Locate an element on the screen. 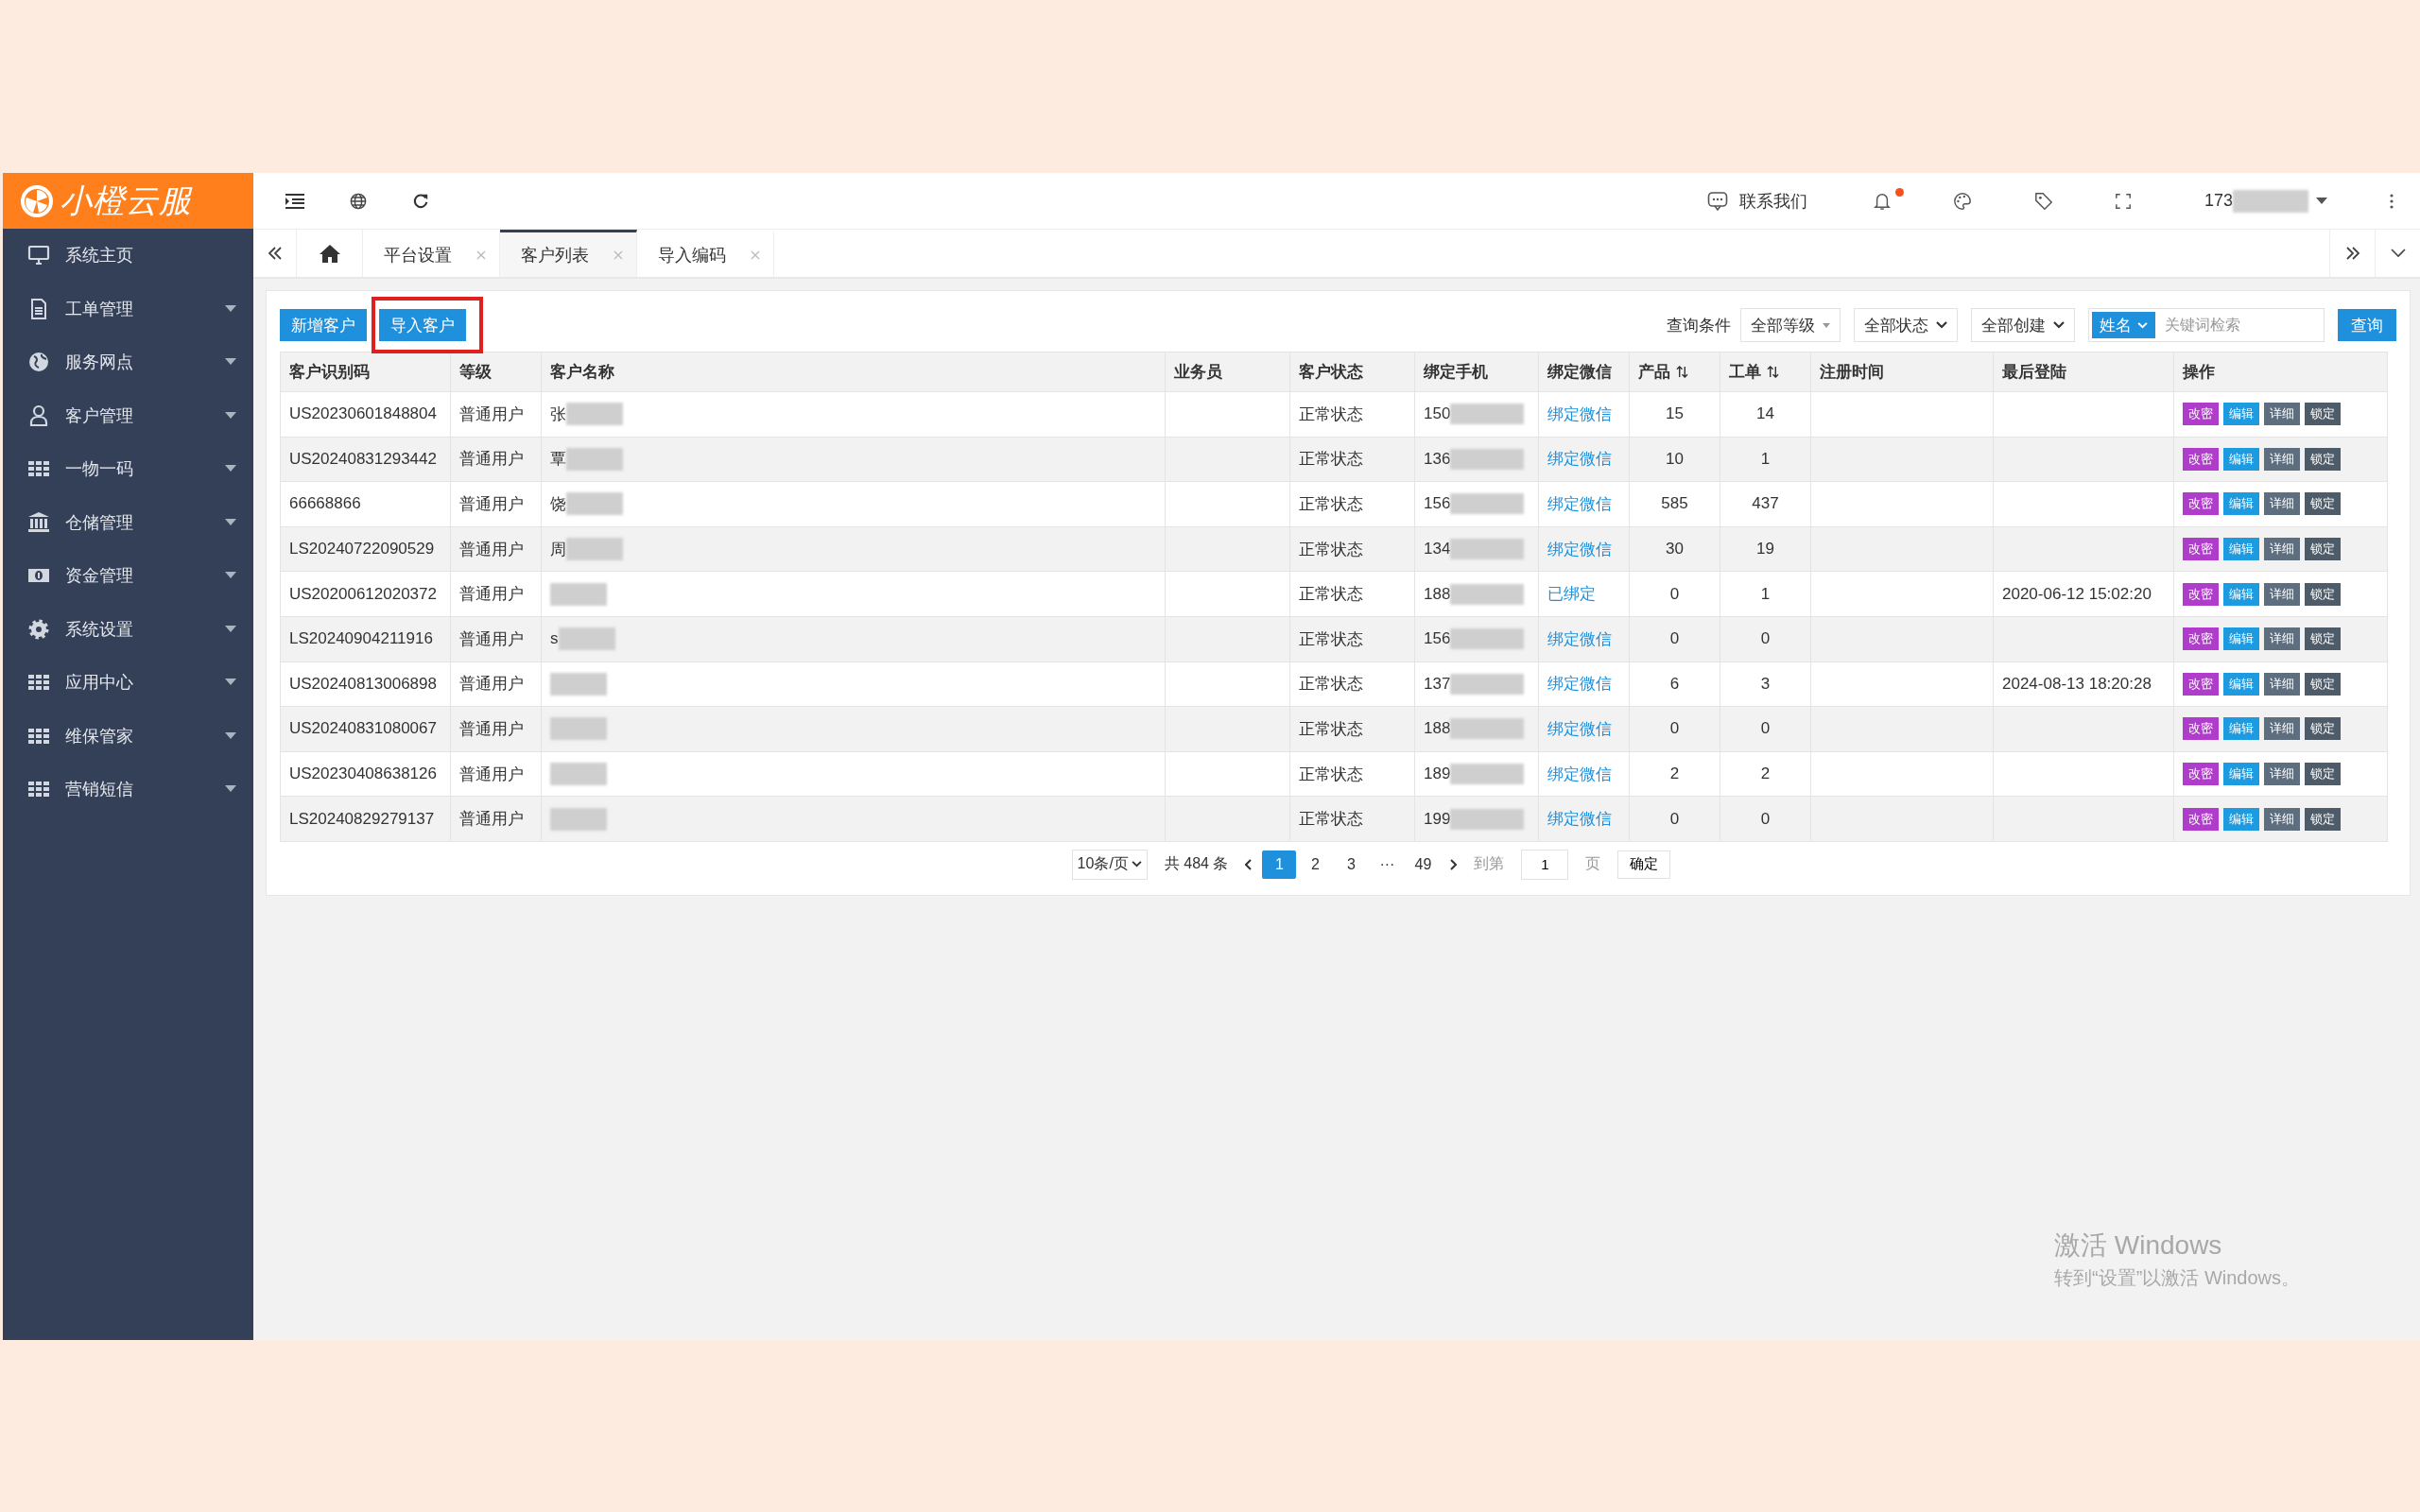 This screenshot has height=1512, width=2420. page-button: ··· is located at coordinates (1388, 864).